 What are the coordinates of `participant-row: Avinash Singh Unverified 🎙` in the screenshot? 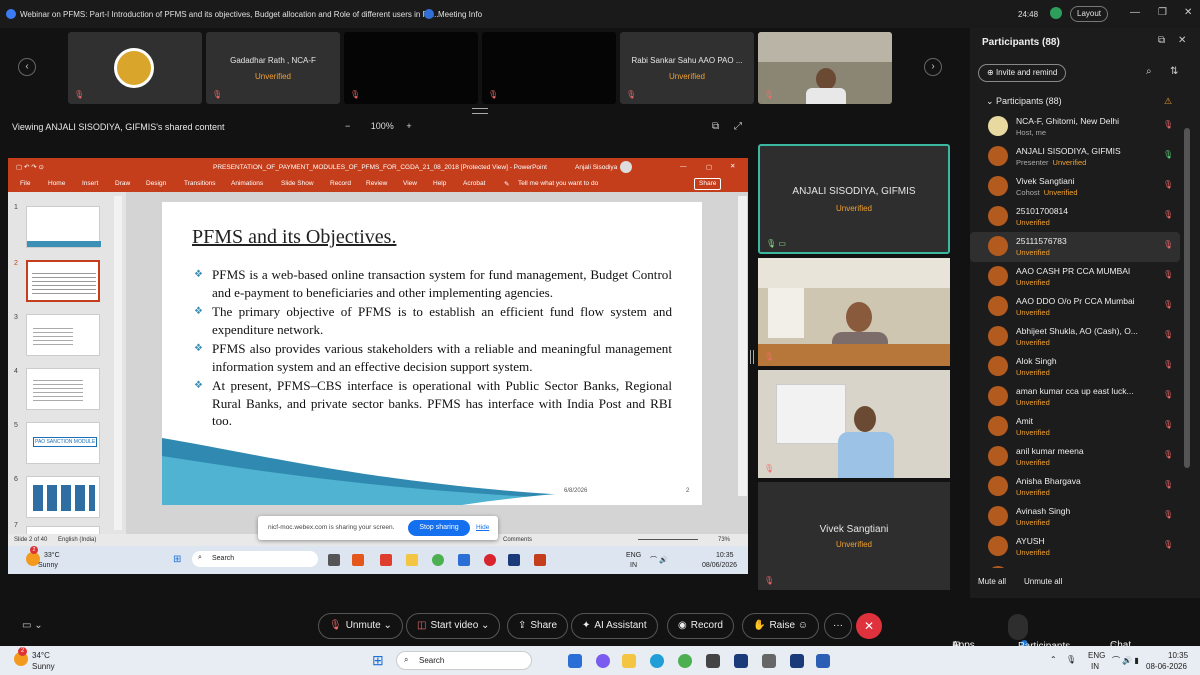 It's located at (1075, 517).